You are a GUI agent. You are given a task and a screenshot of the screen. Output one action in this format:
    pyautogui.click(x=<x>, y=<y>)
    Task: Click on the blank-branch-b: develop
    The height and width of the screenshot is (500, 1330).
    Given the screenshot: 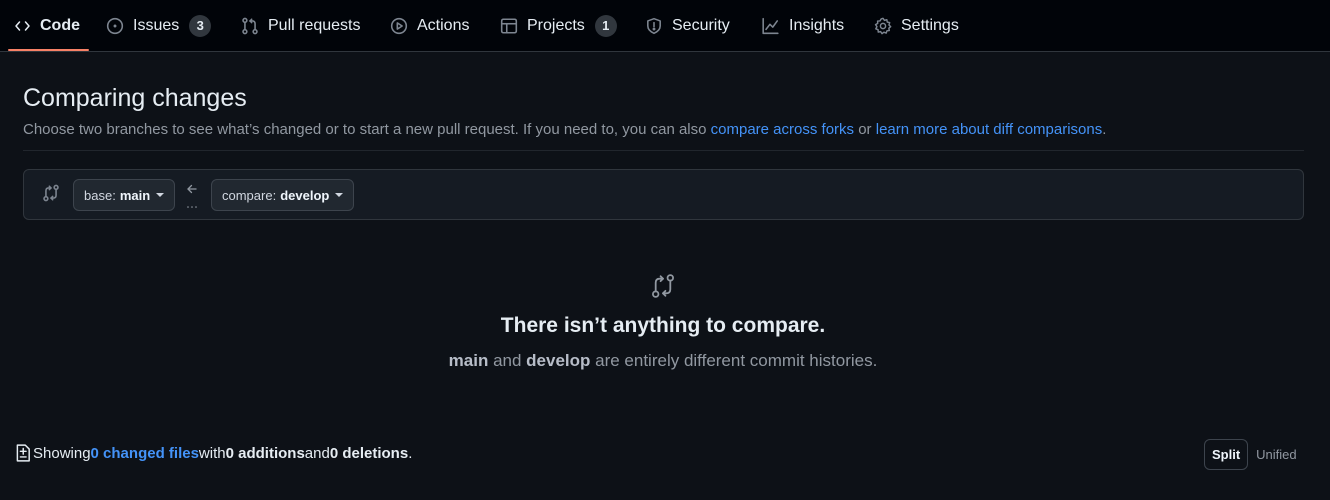 What is the action you would take?
    pyautogui.click(x=558, y=360)
    